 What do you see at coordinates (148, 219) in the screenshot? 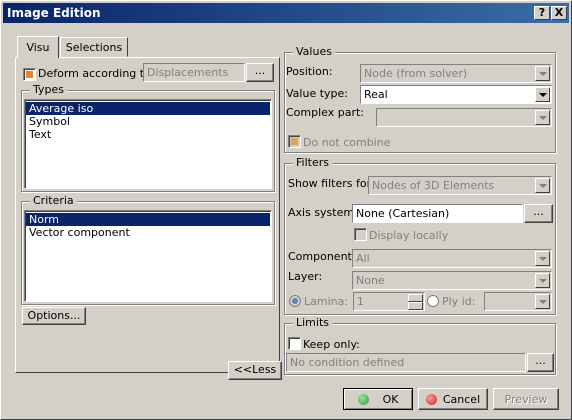
I see `list-item: Norm` at bounding box center [148, 219].